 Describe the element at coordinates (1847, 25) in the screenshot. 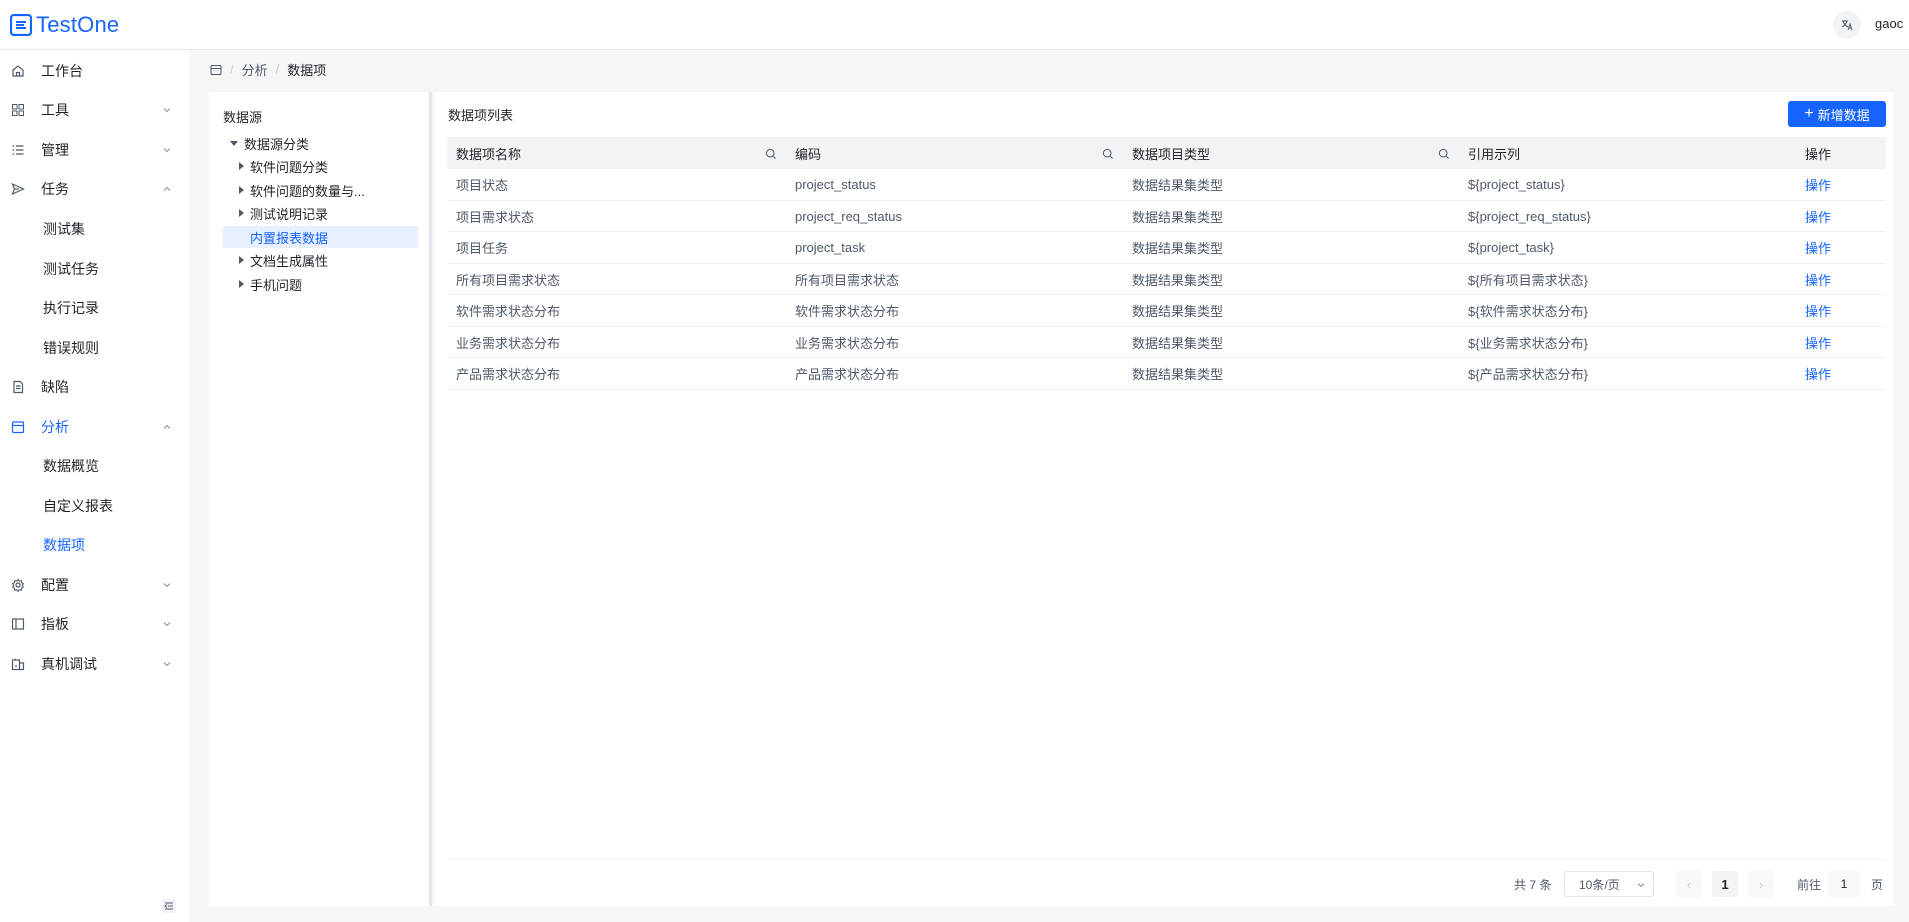

I see `translate-button` at that location.